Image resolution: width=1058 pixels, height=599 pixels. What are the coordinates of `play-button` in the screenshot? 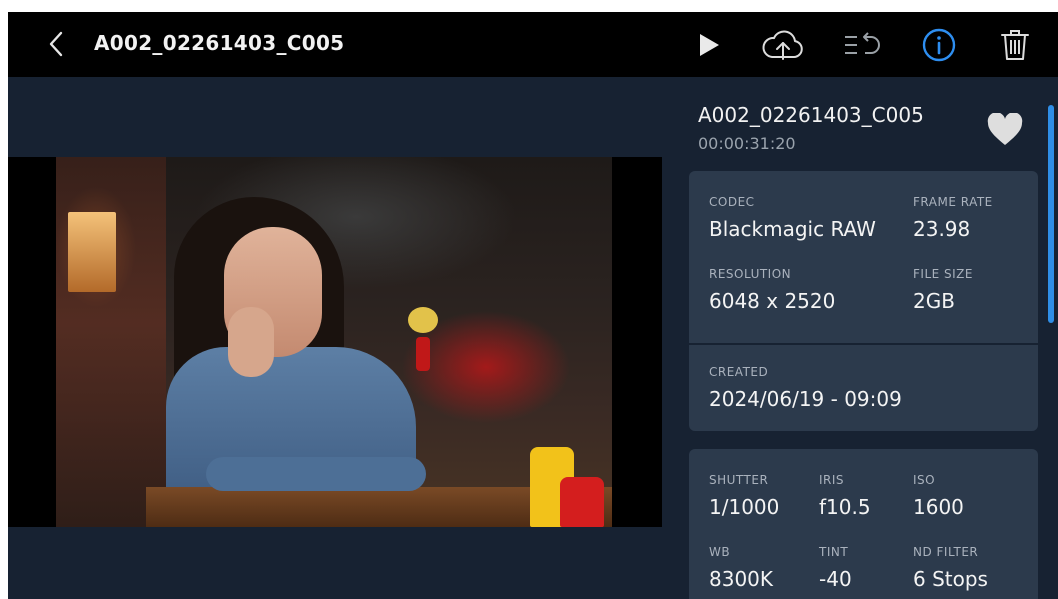 It's located at (709, 45).